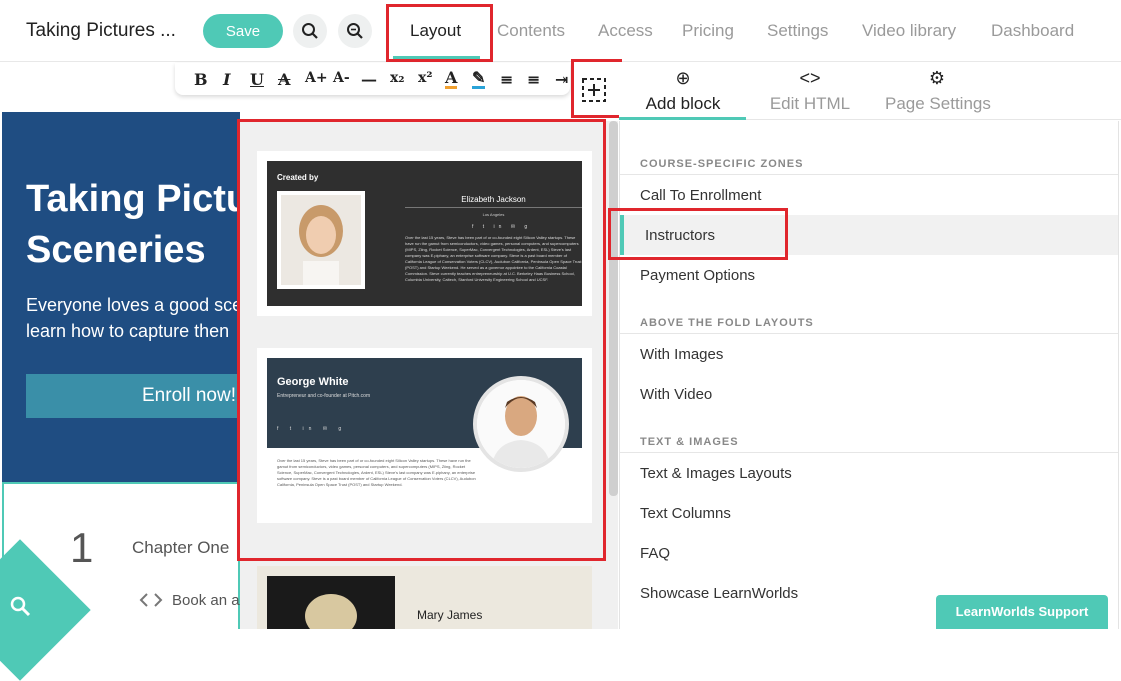 The height and width of the screenshot is (681, 1121). What do you see at coordinates (727, 323) in the screenshot?
I see `section-heading-above-fold: ABOVE THE FOLD LAYOUTS` at bounding box center [727, 323].